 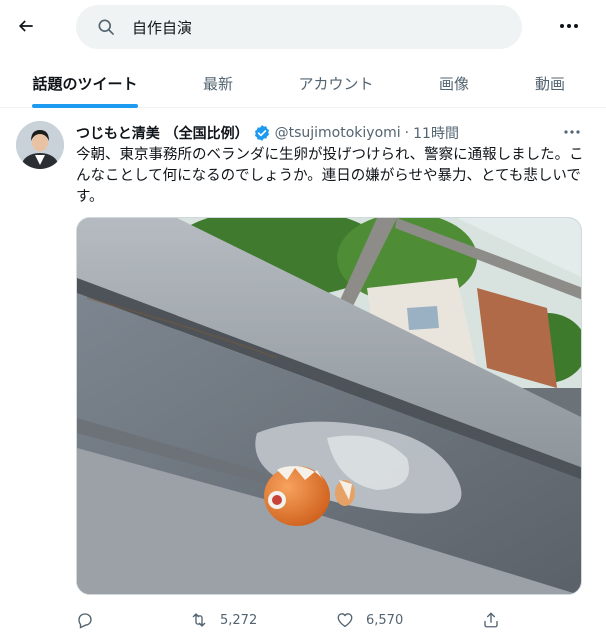 I want to click on tab-photos: 画像, so click(x=454, y=83).